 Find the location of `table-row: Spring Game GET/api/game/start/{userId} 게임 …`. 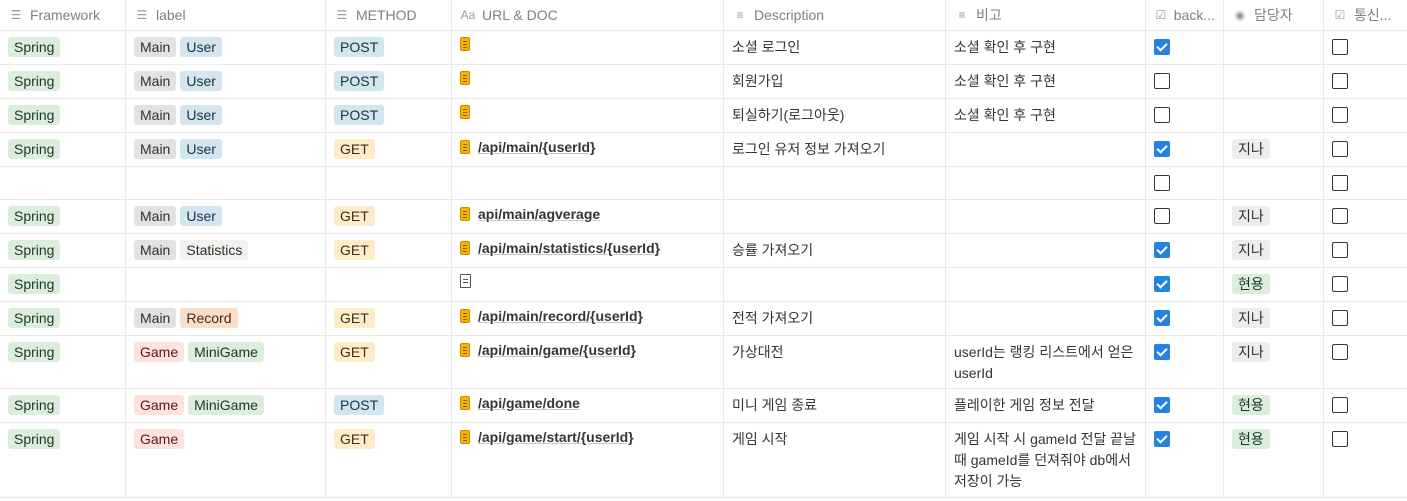

table-row: Spring Game GET/api/game/start/{userId} 게임 … is located at coordinates (703, 460).